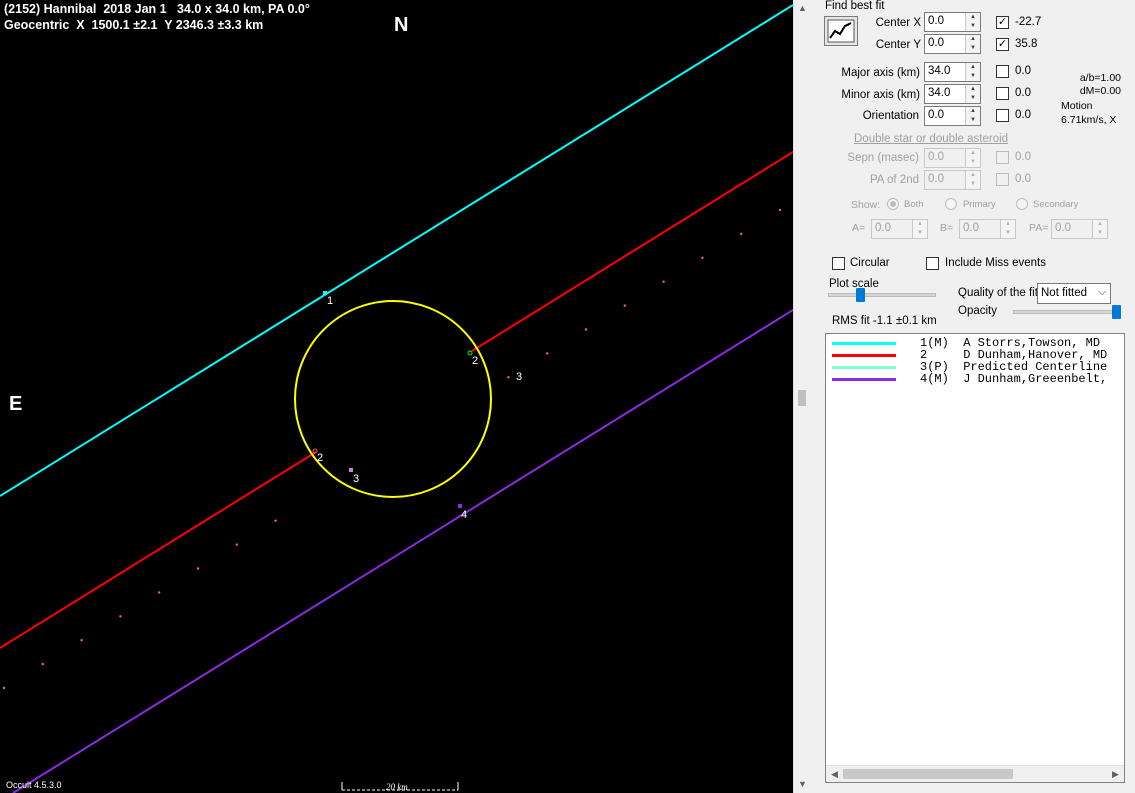 This screenshot has width=1135, height=793. What do you see at coordinates (987, 229) in the screenshot?
I see `b-input: 0.0 ▲ ▼` at bounding box center [987, 229].